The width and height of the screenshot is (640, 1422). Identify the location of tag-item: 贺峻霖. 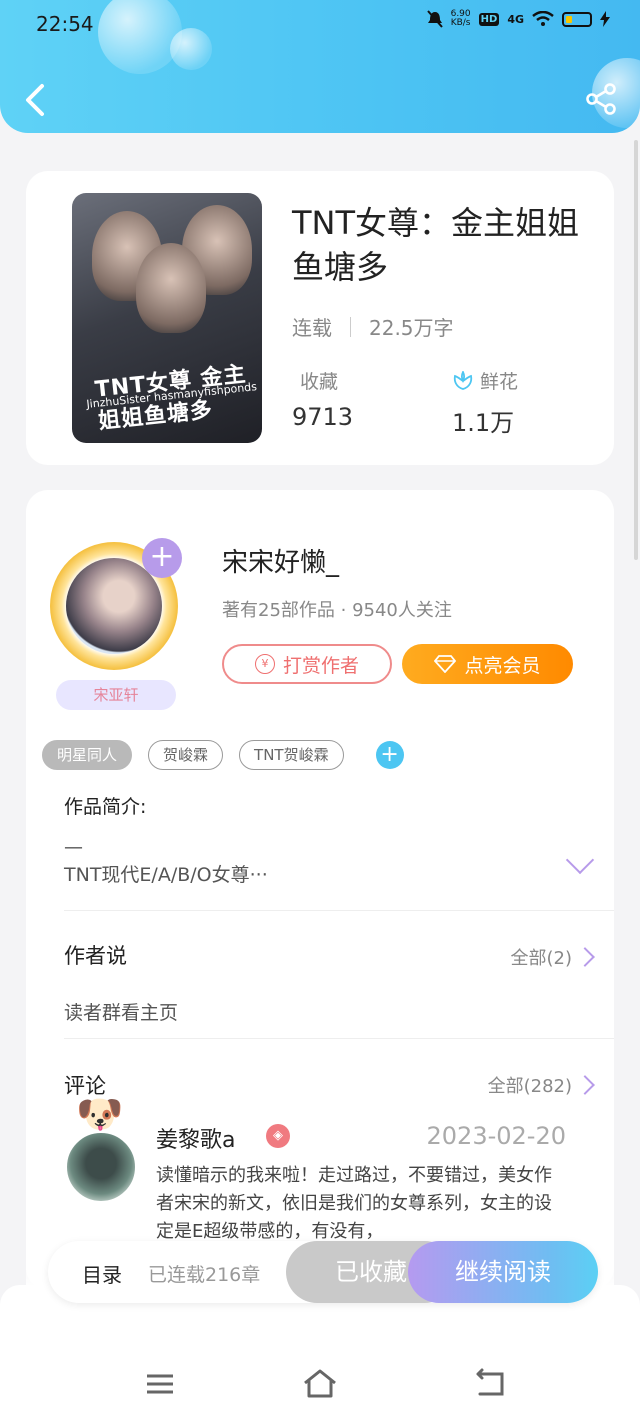
(186, 755).